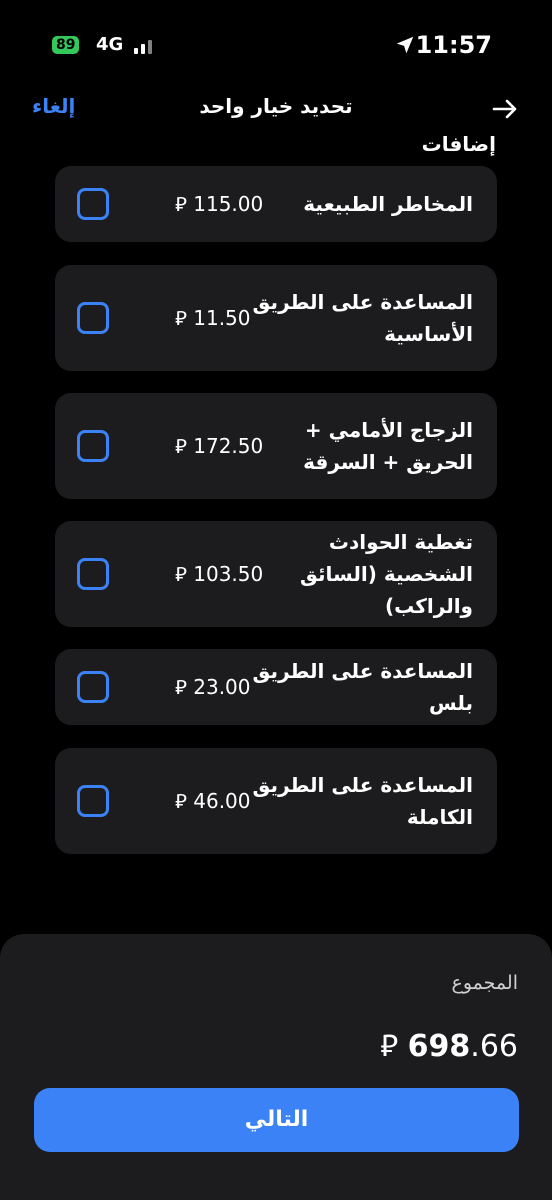  Describe the element at coordinates (405, 45) in the screenshot. I see `location-arrow-icon` at that location.